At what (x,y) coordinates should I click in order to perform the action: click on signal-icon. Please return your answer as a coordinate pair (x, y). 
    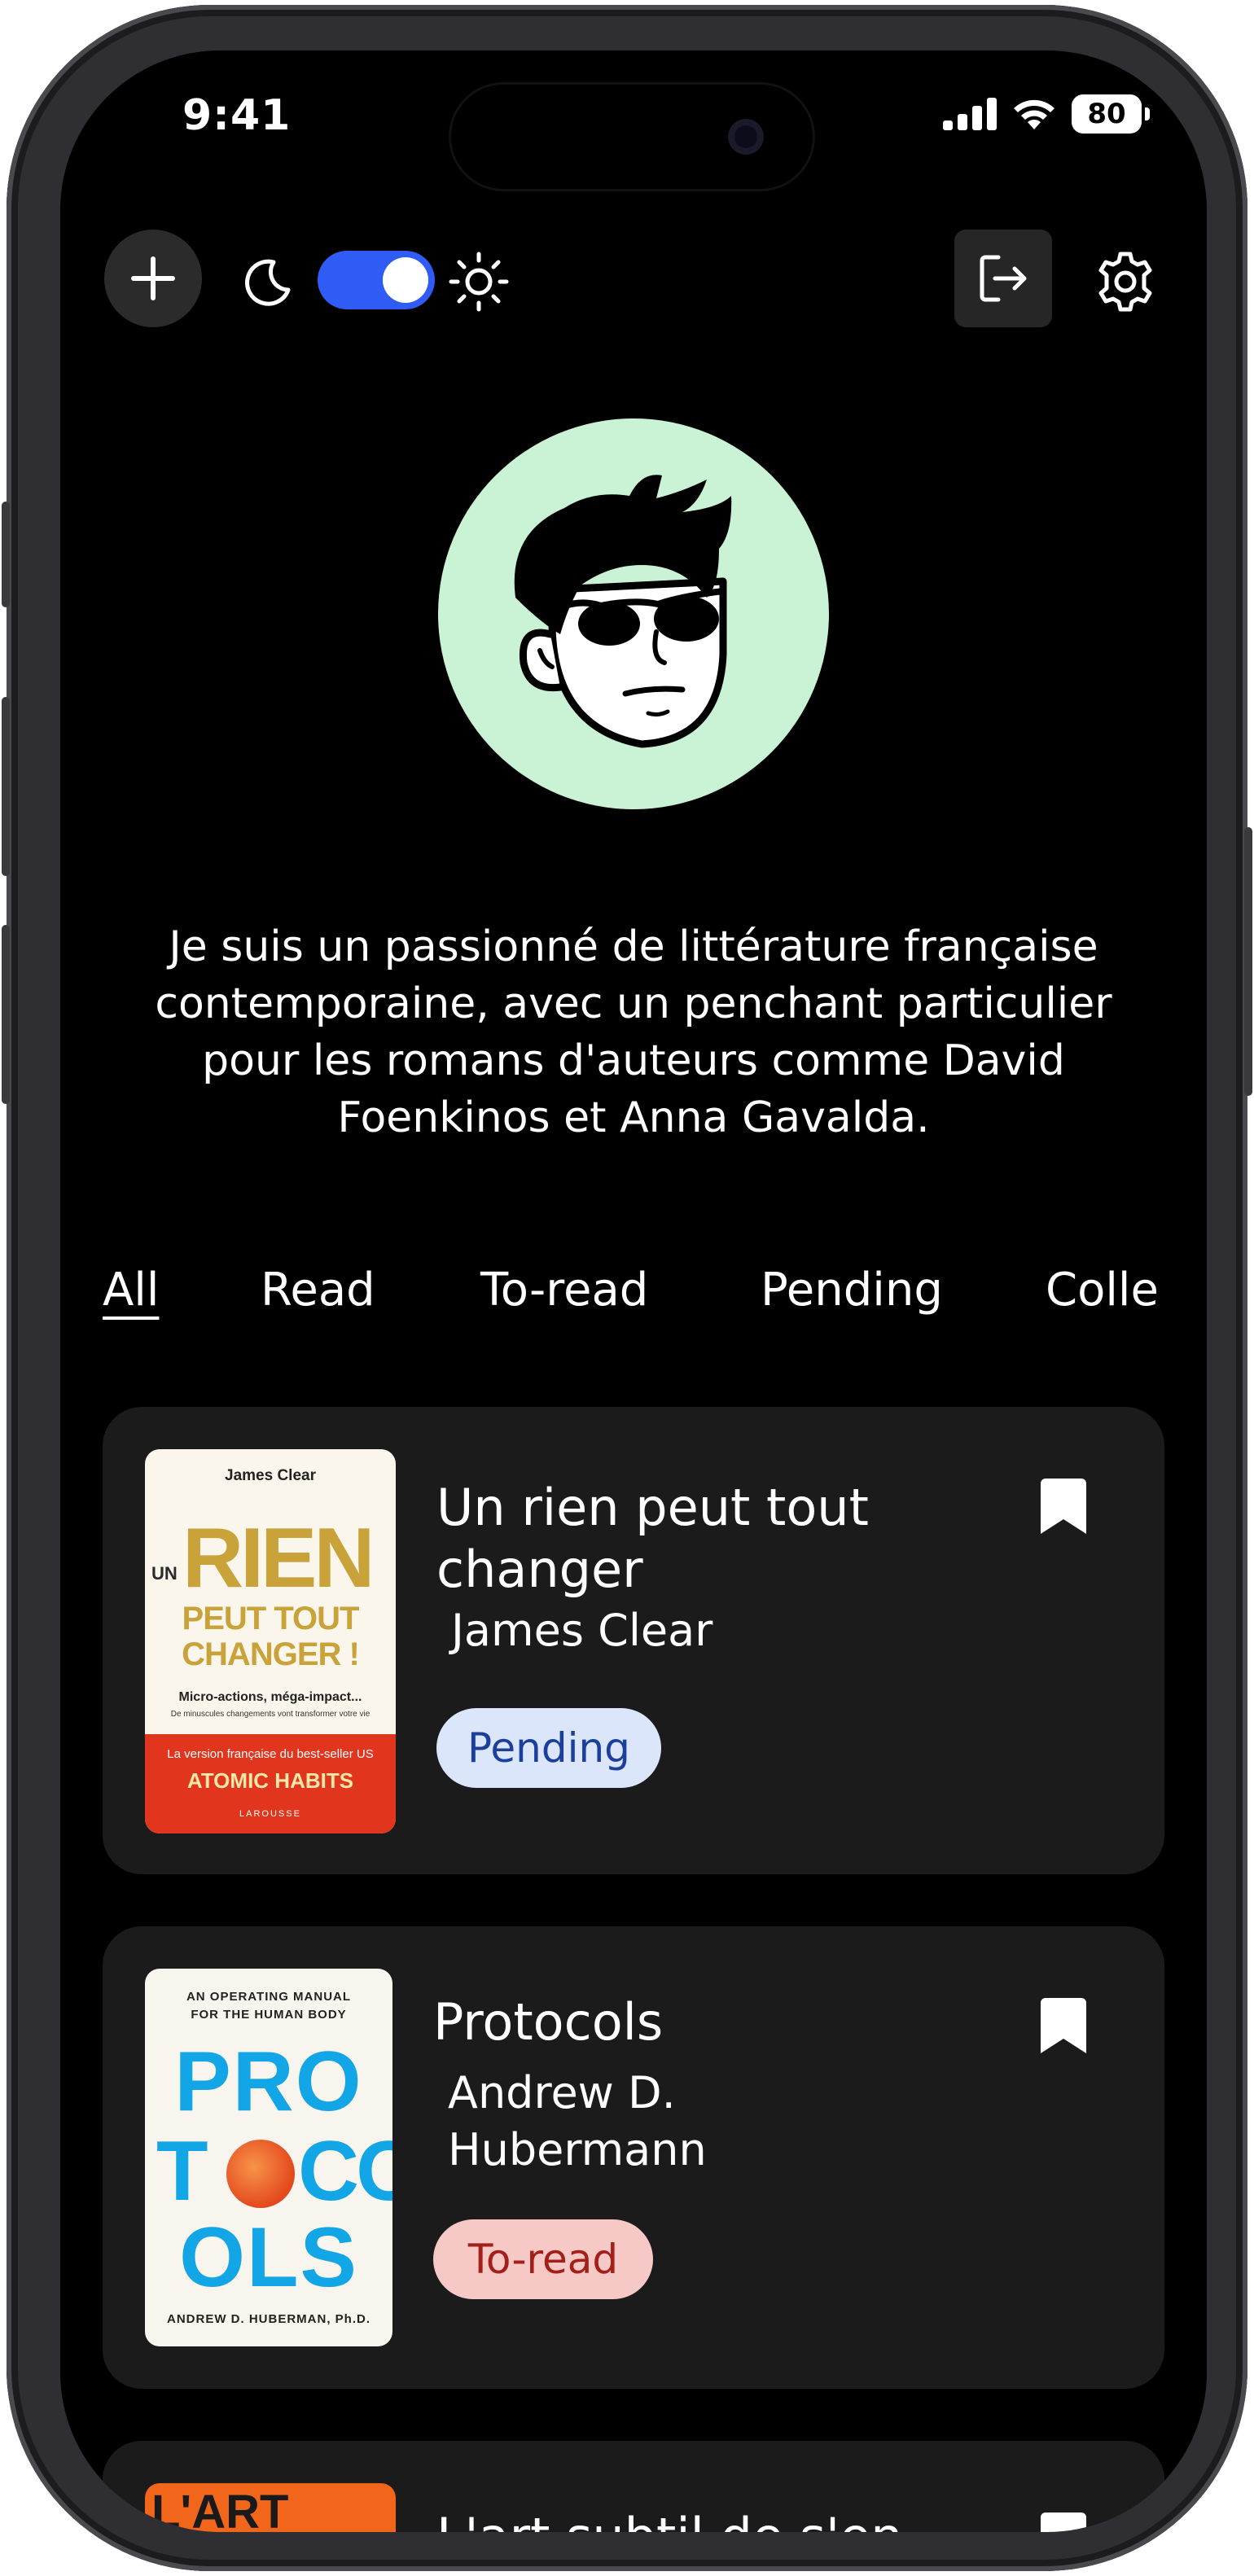
    Looking at the image, I should click on (970, 114).